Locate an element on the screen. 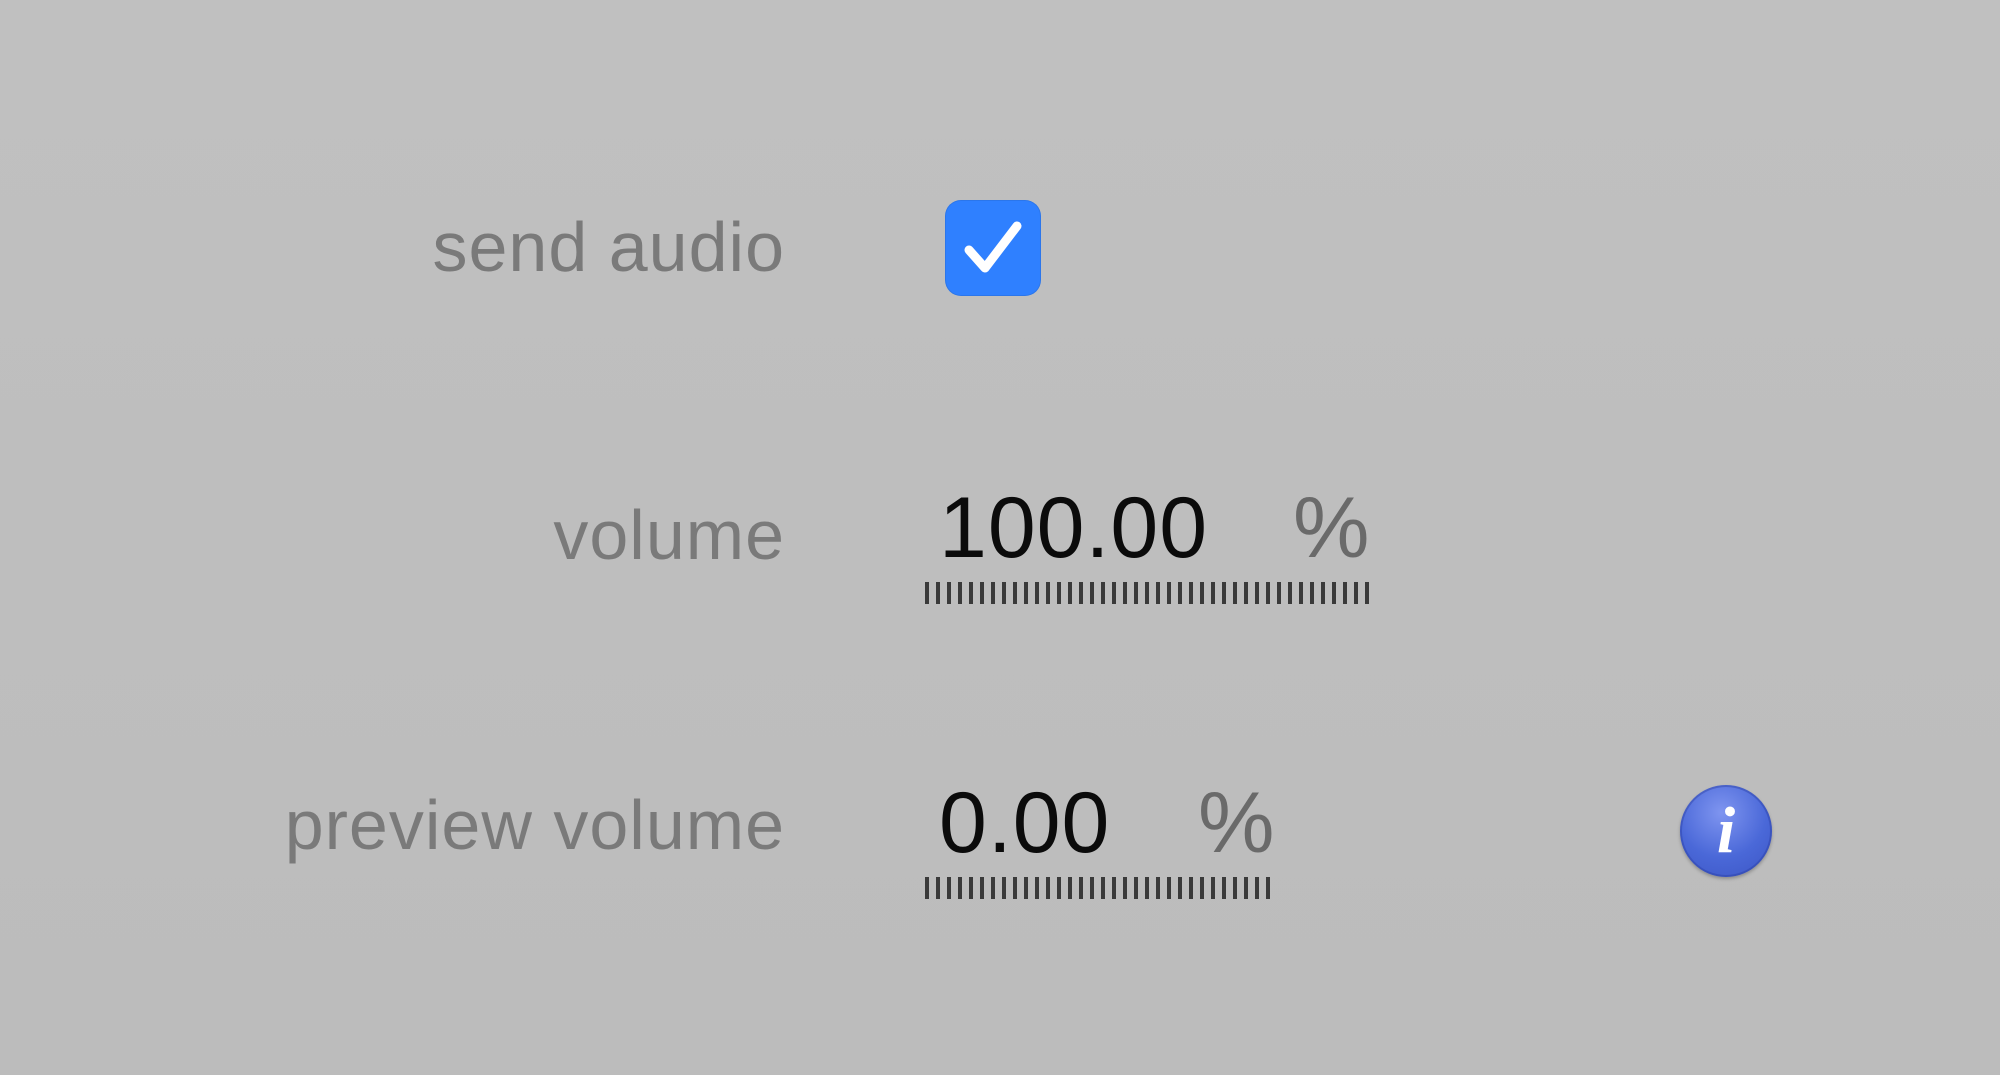 The height and width of the screenshot is (1075, 2000). checkmark-icon is located at coordinates (993, 247).